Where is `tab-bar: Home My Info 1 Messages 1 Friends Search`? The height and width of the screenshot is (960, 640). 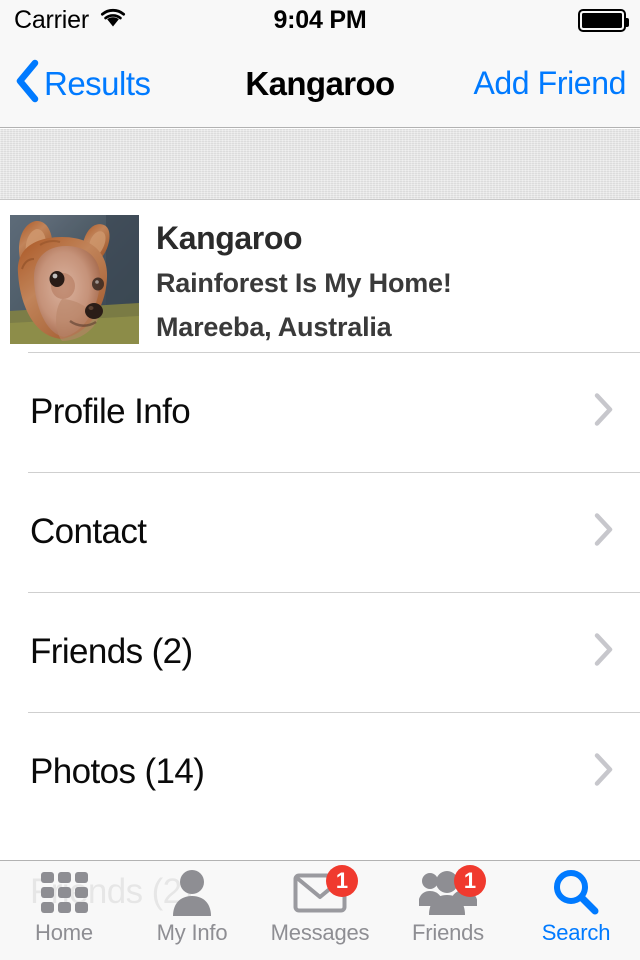
tab-bar: Home My Info 1 Messages 1 Friends Search is located at coordinates (320, 910).